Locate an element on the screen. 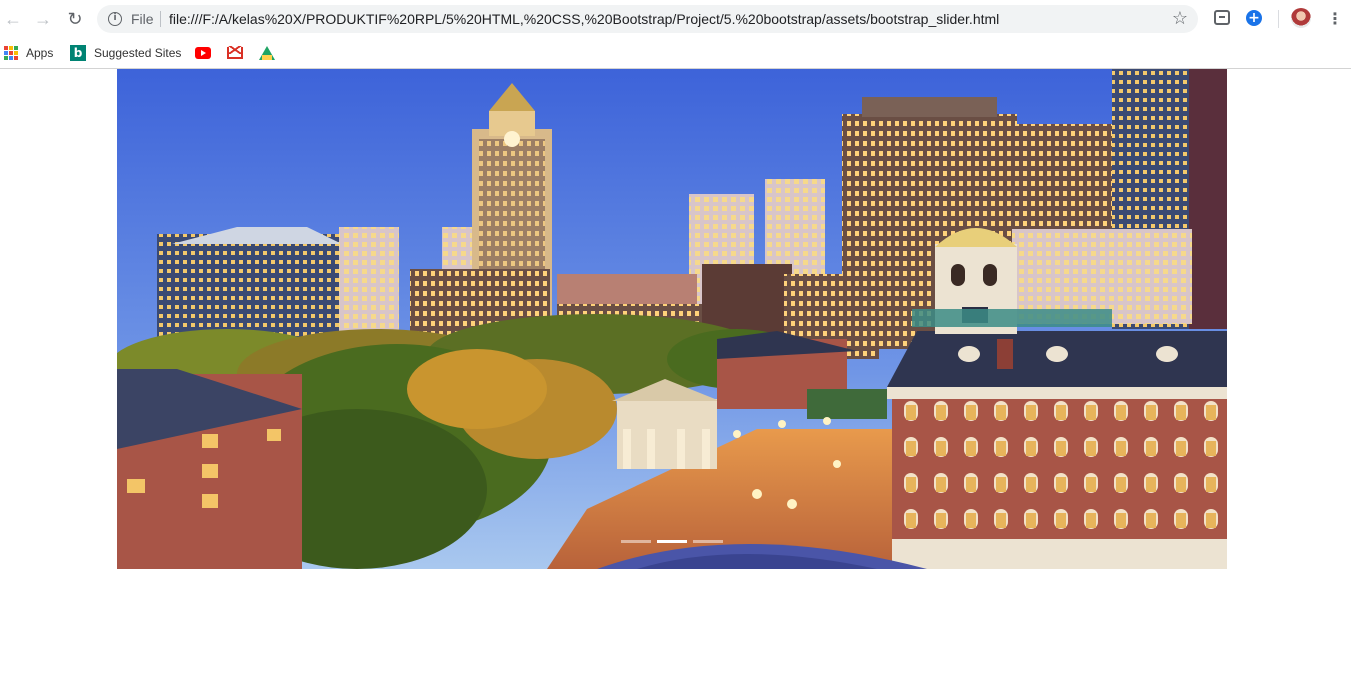 The height and width of the screenshot is (687, 1351). bookmark-suggested-sites: b Suggested Sites is located at coordinates (125, 53).